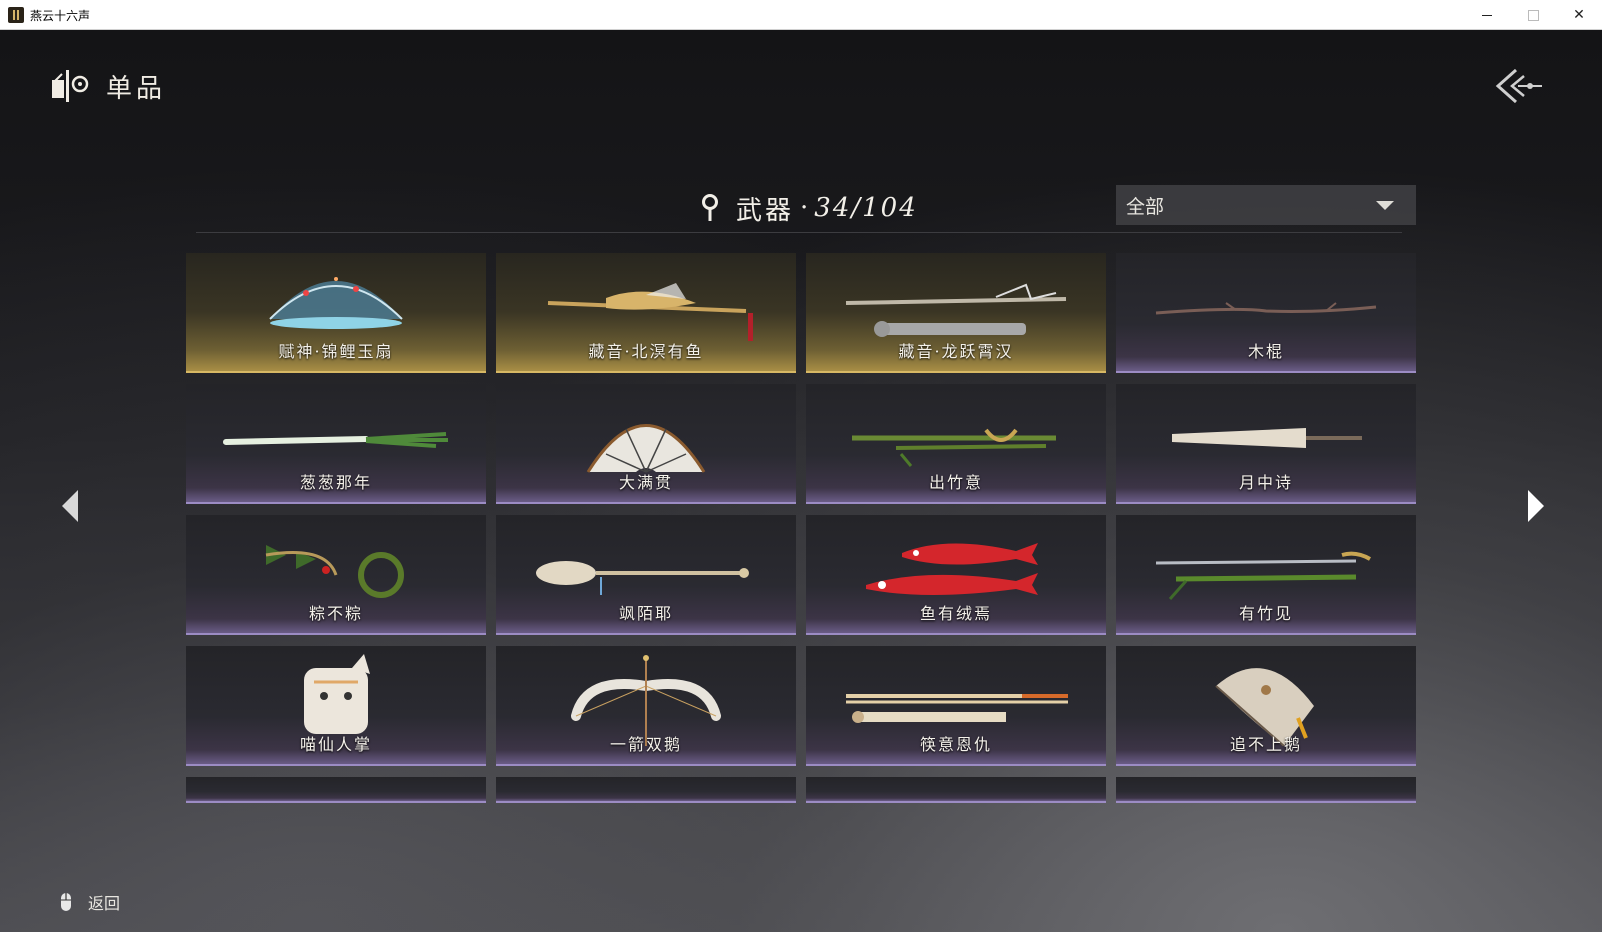  Describe the element at coordinates (645, 482) in the screenshot. I see `item-name: 大满贯` at that location.